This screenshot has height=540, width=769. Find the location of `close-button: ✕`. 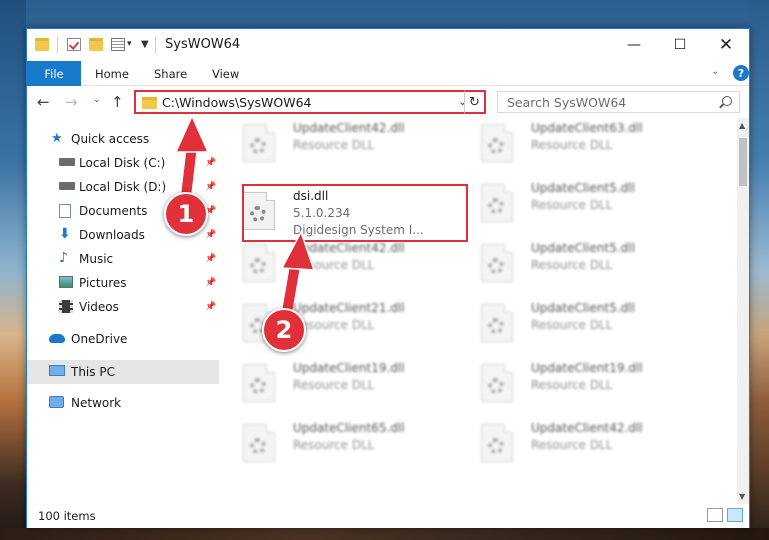

close-button: ✕ is located at coordinates (726, 45).